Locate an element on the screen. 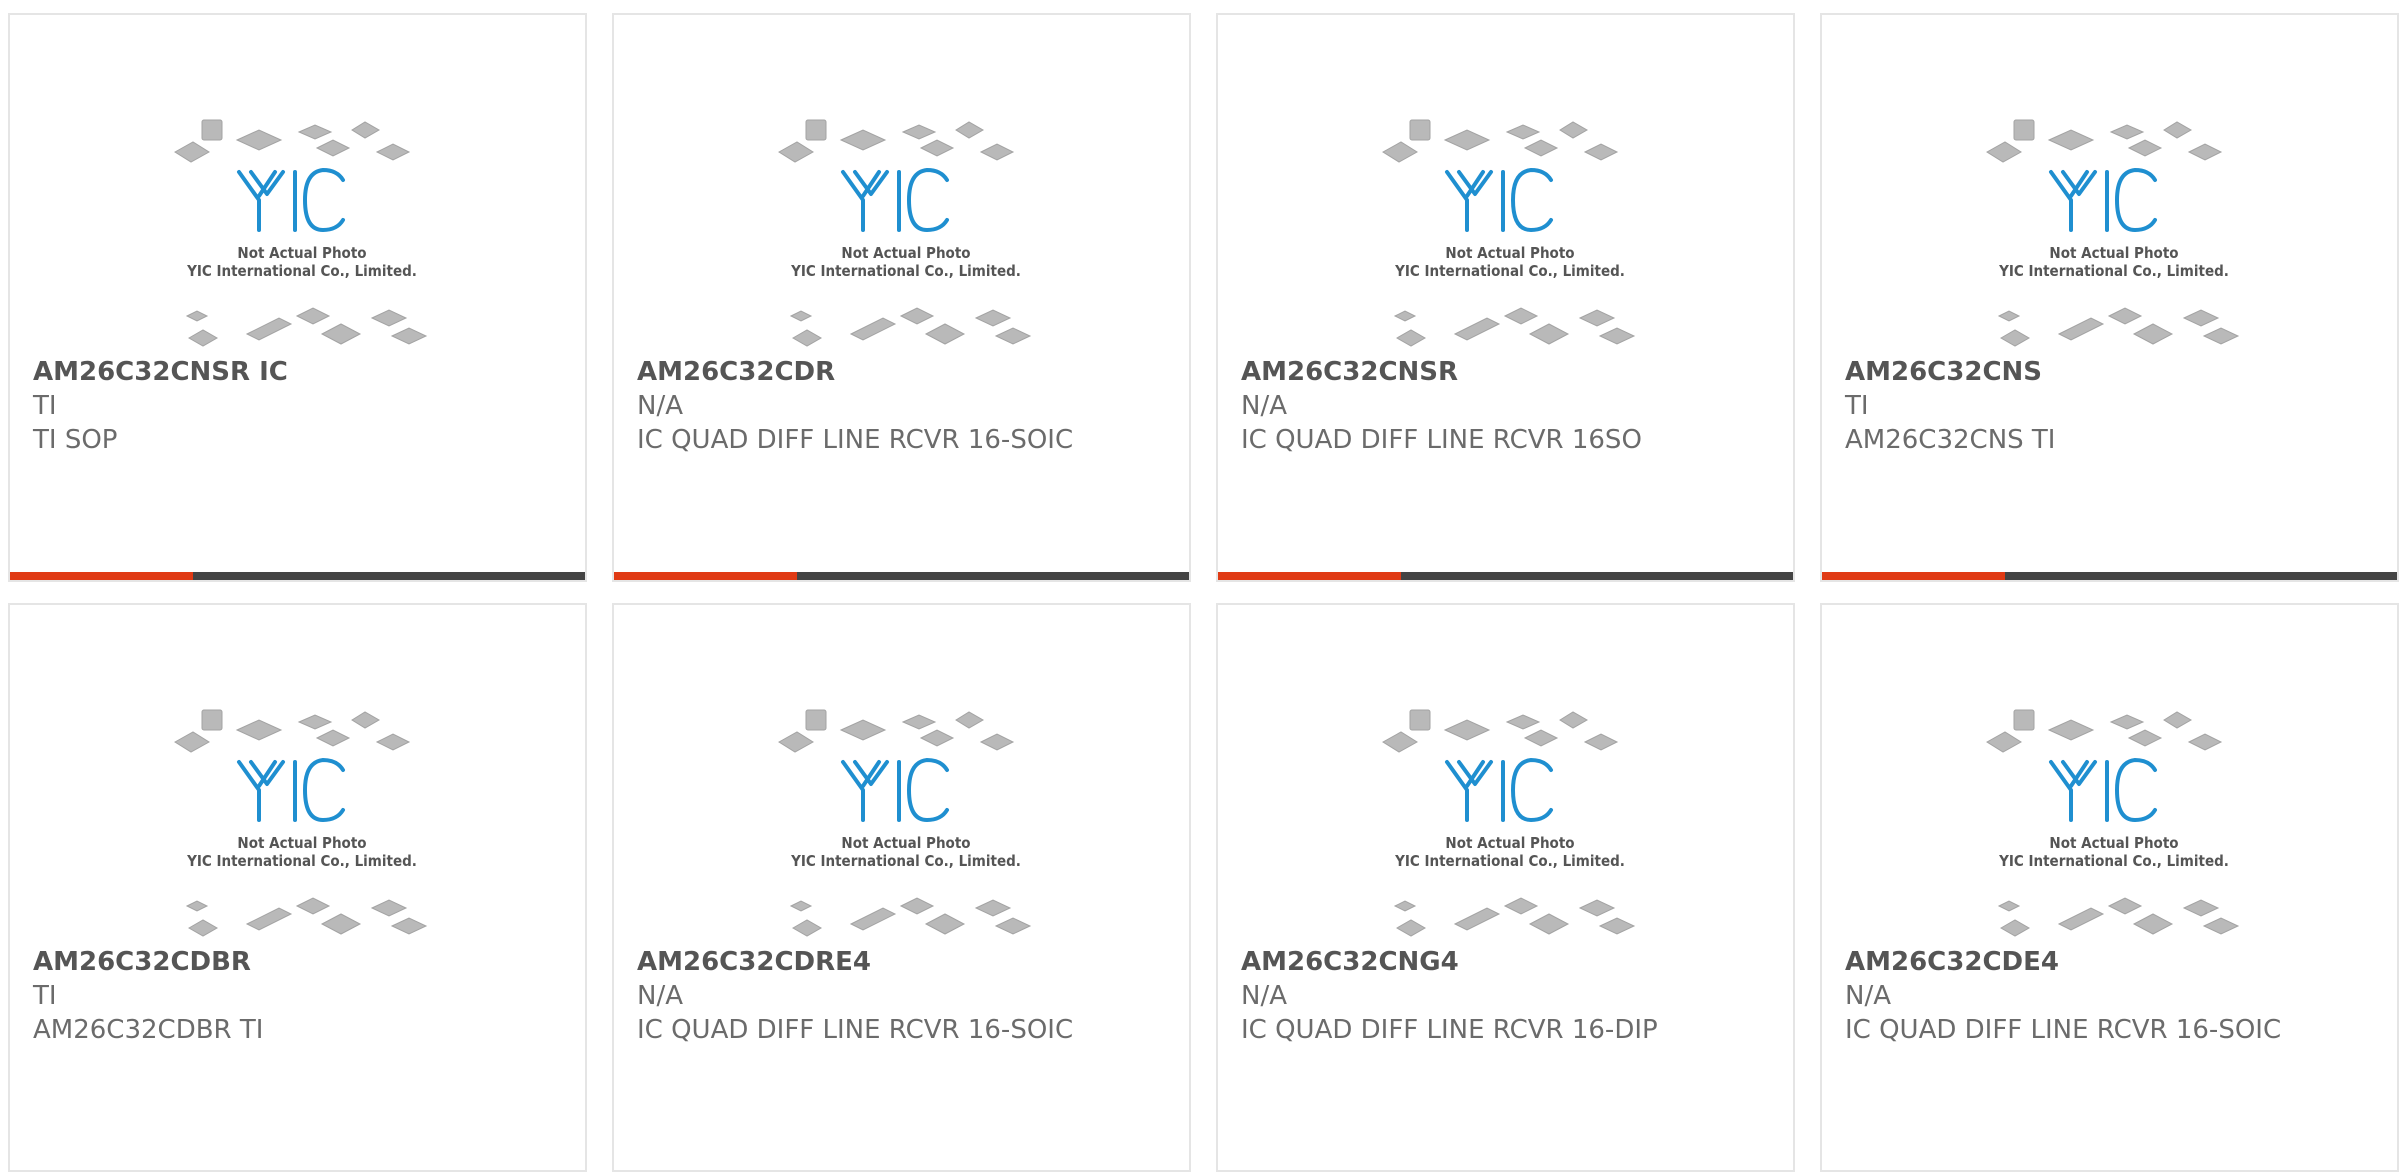 The width and height of the screenshot is (2407, 1172). description: AM26C32CNS TI is located at coordinates (1950, 440).